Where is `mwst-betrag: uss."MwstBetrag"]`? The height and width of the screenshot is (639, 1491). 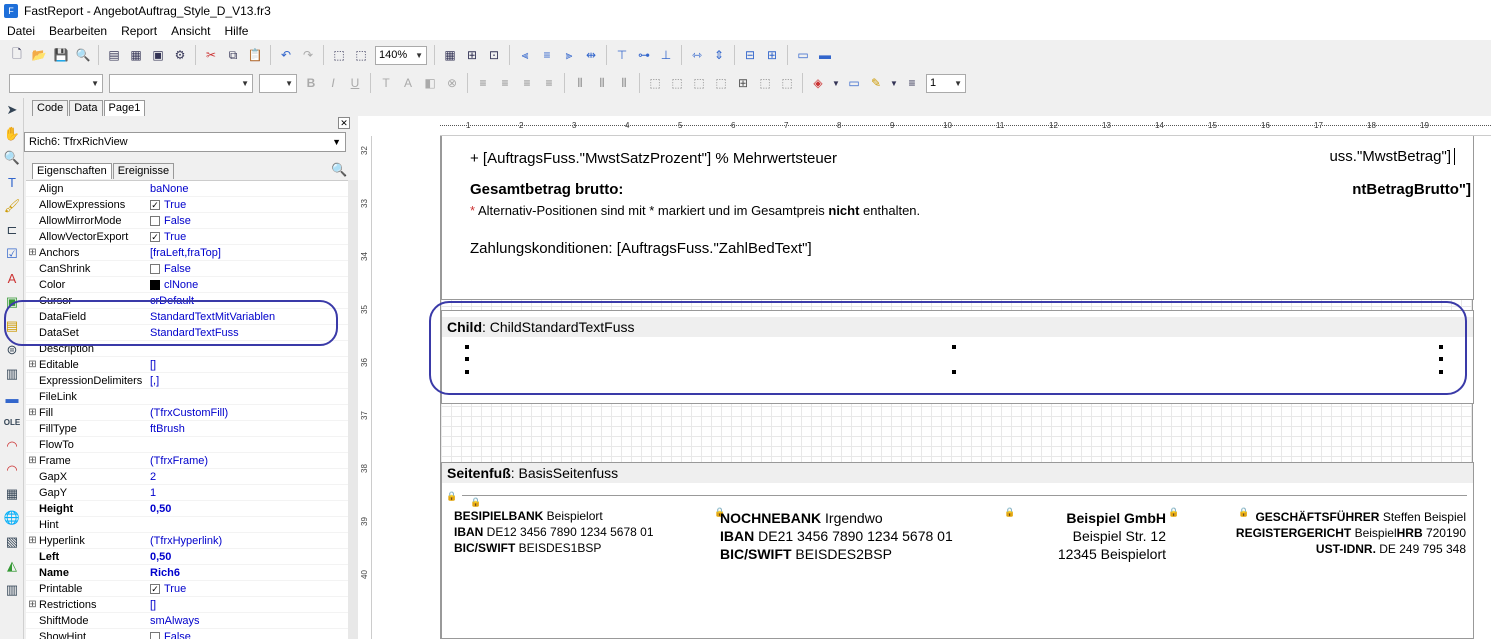 mwst-betrag: uss."MwstBetrag"] is located at coordinates (1392, 156).